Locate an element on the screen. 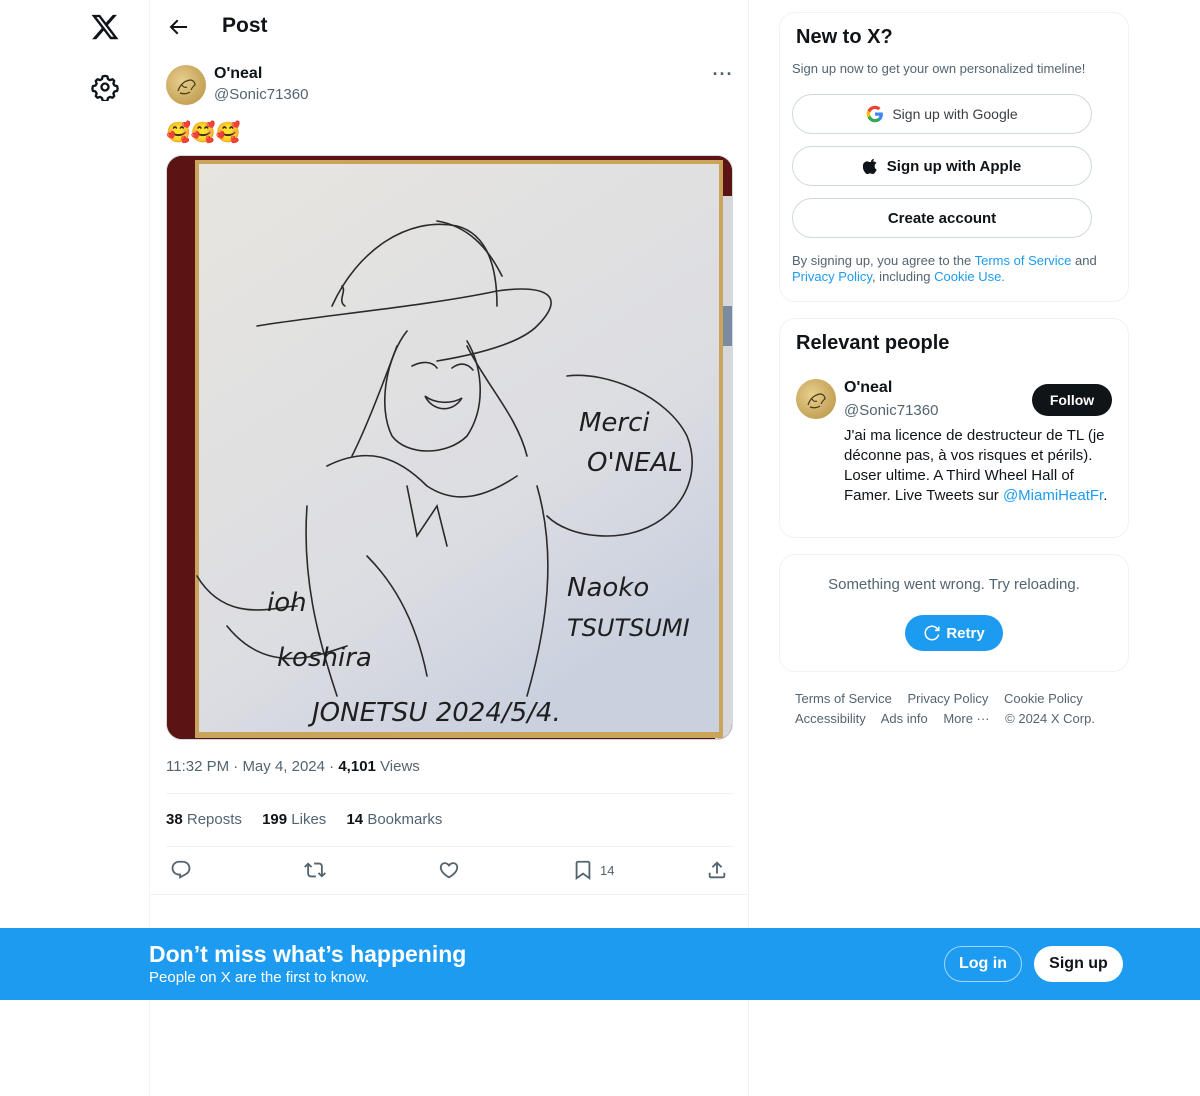 Image resolution: width=1200 pixels, height=1096 pixels. likes-label: Likes is located at coordinates (309, 819).